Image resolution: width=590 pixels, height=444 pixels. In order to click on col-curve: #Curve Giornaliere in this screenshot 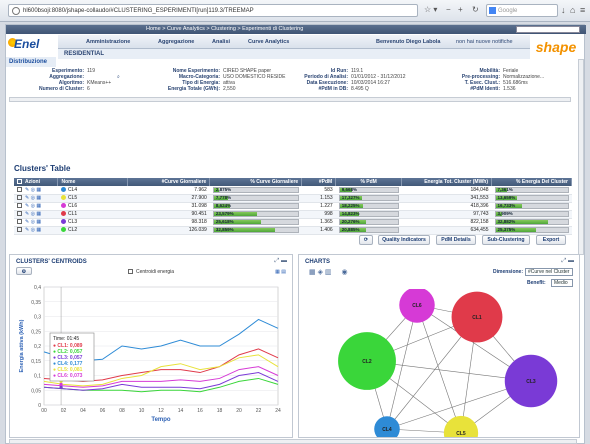, I will do `click(169, 182)`.